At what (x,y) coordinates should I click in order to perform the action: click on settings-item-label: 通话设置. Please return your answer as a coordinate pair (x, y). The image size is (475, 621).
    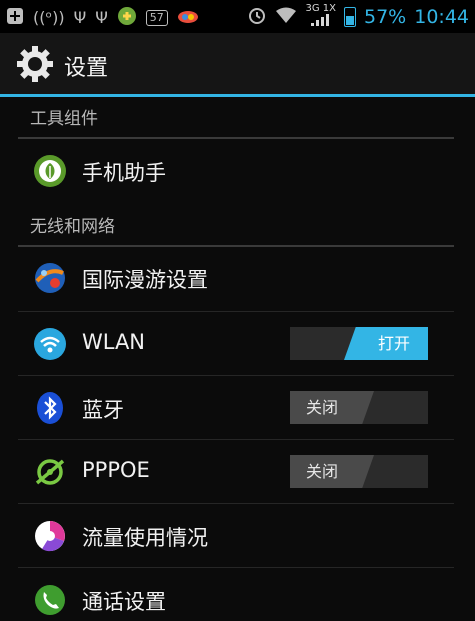
    Looking at the image, I should click on (124, 602).